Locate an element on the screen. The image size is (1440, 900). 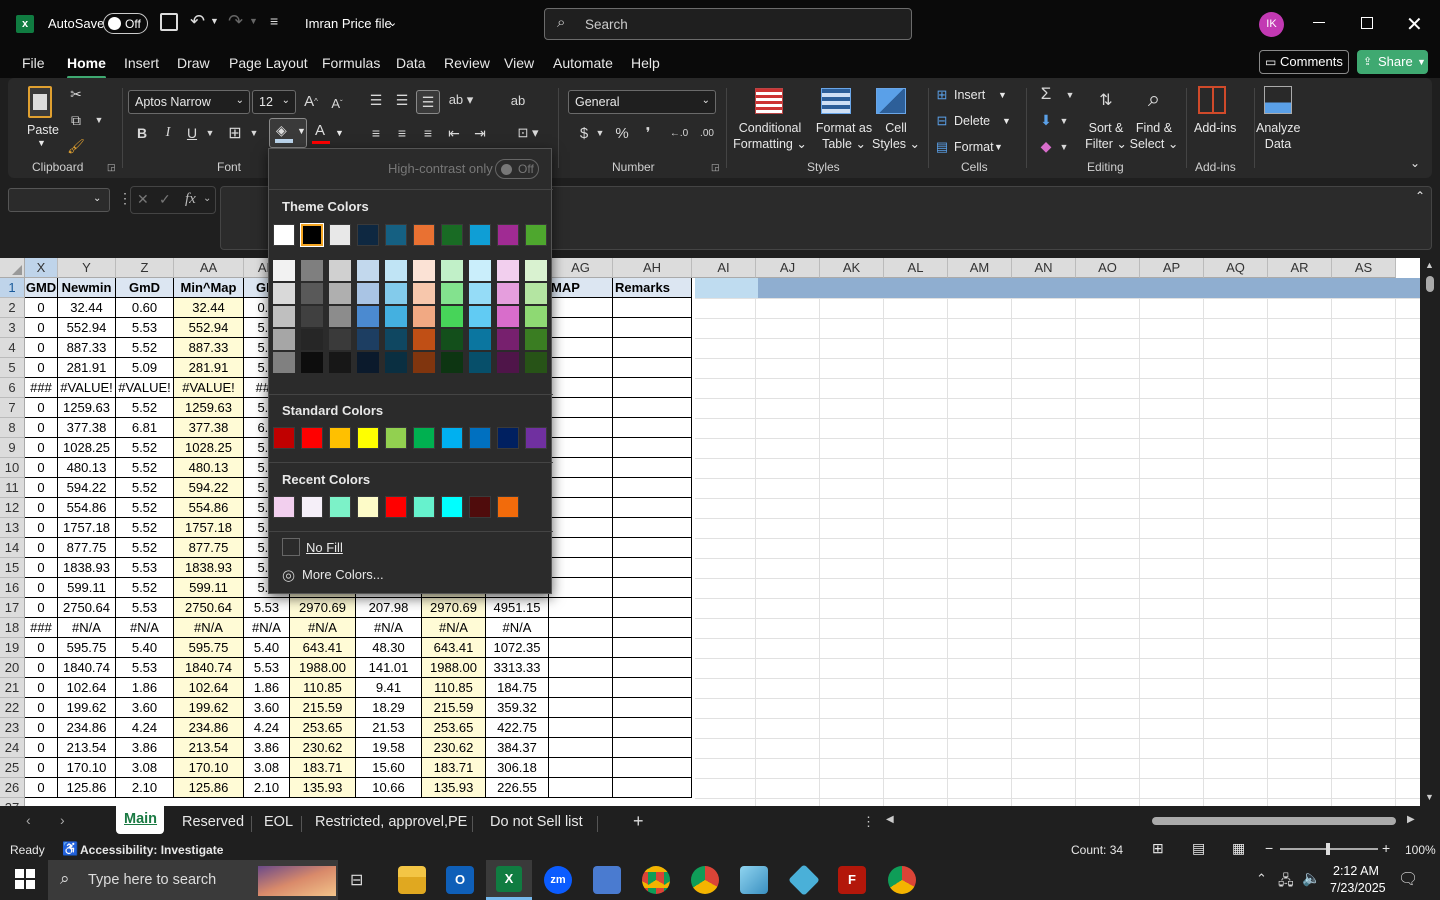
cell: 215.59 is located at coordinates (454, 708).